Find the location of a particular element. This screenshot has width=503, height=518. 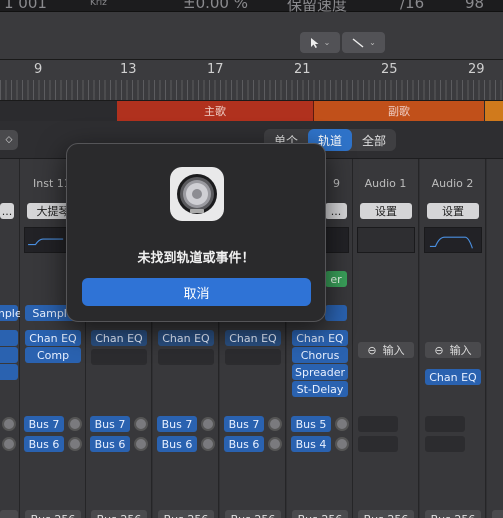

send-slot: Bus 5 is located at coordinates (311, 424).